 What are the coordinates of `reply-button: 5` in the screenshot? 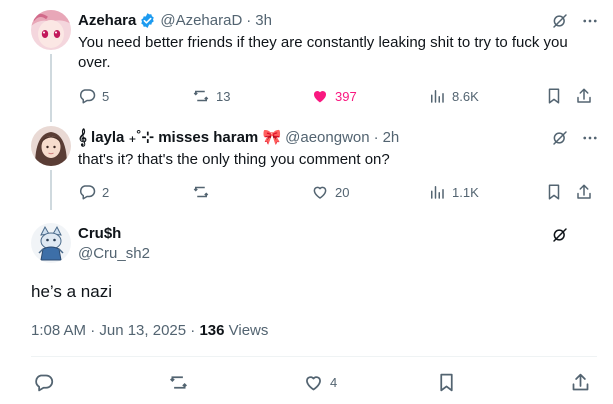 It's located at (93, 96).